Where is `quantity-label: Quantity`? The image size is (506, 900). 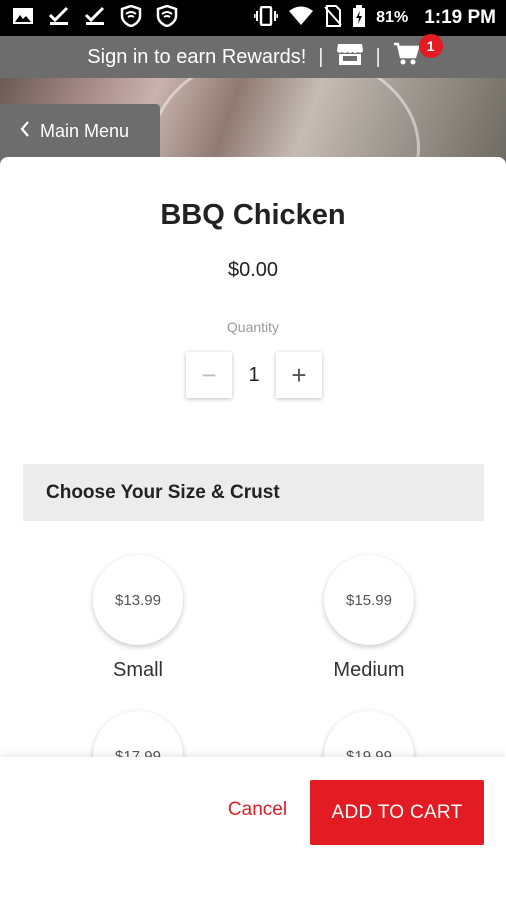 quantity-label: Quantity is located at coordinates (253, 327).